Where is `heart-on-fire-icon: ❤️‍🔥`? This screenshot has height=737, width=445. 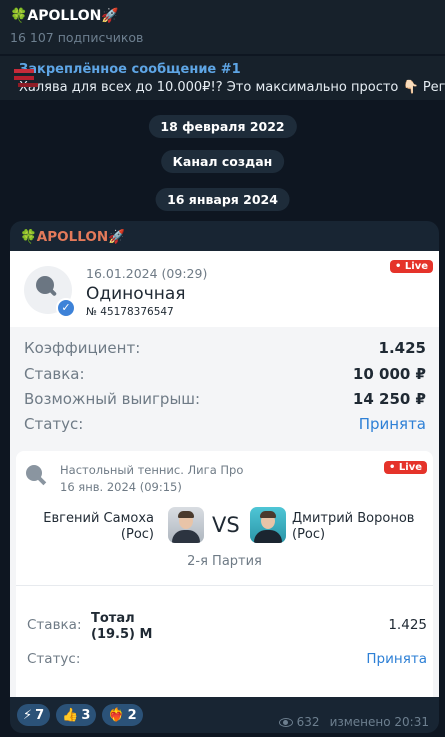
heart-on-fire-icon: ❤️‍🔥 is located at coordinates (116, 715).